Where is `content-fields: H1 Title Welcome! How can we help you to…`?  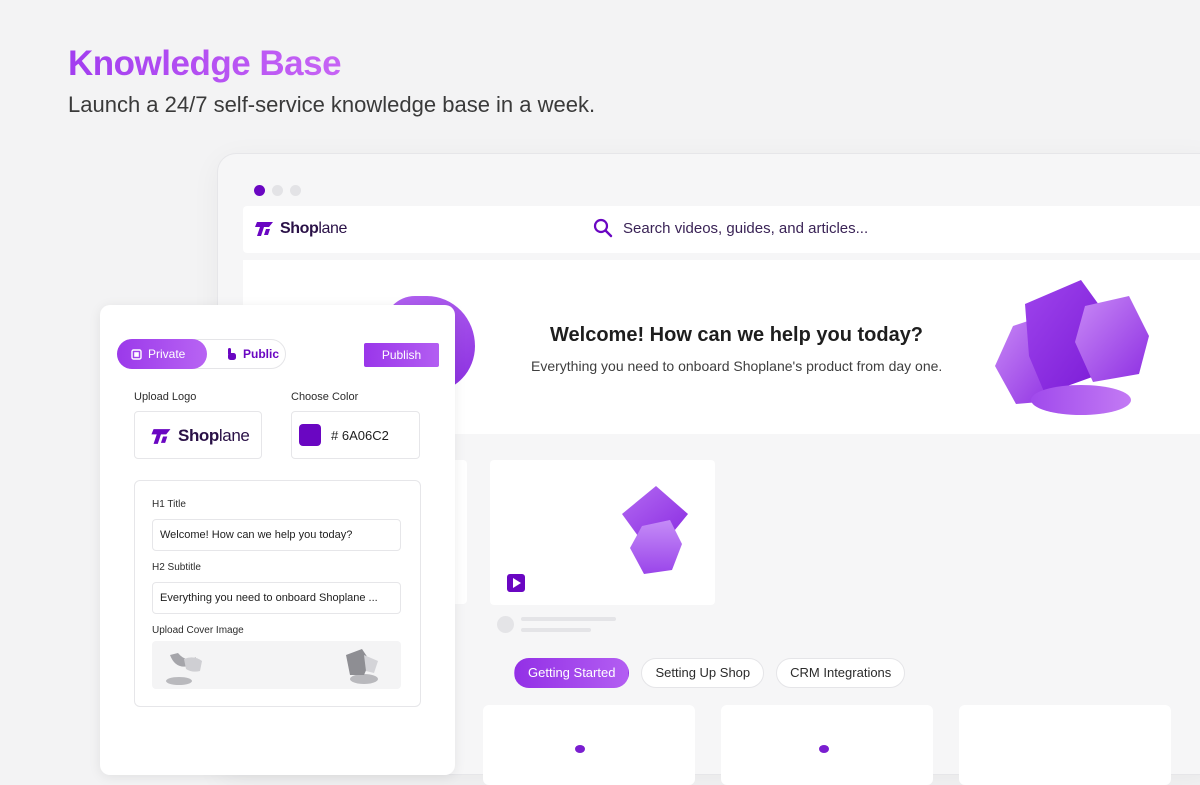 content-fields: H1 Title Welcome! How can we help you to… is located at coordinates (277, 593).